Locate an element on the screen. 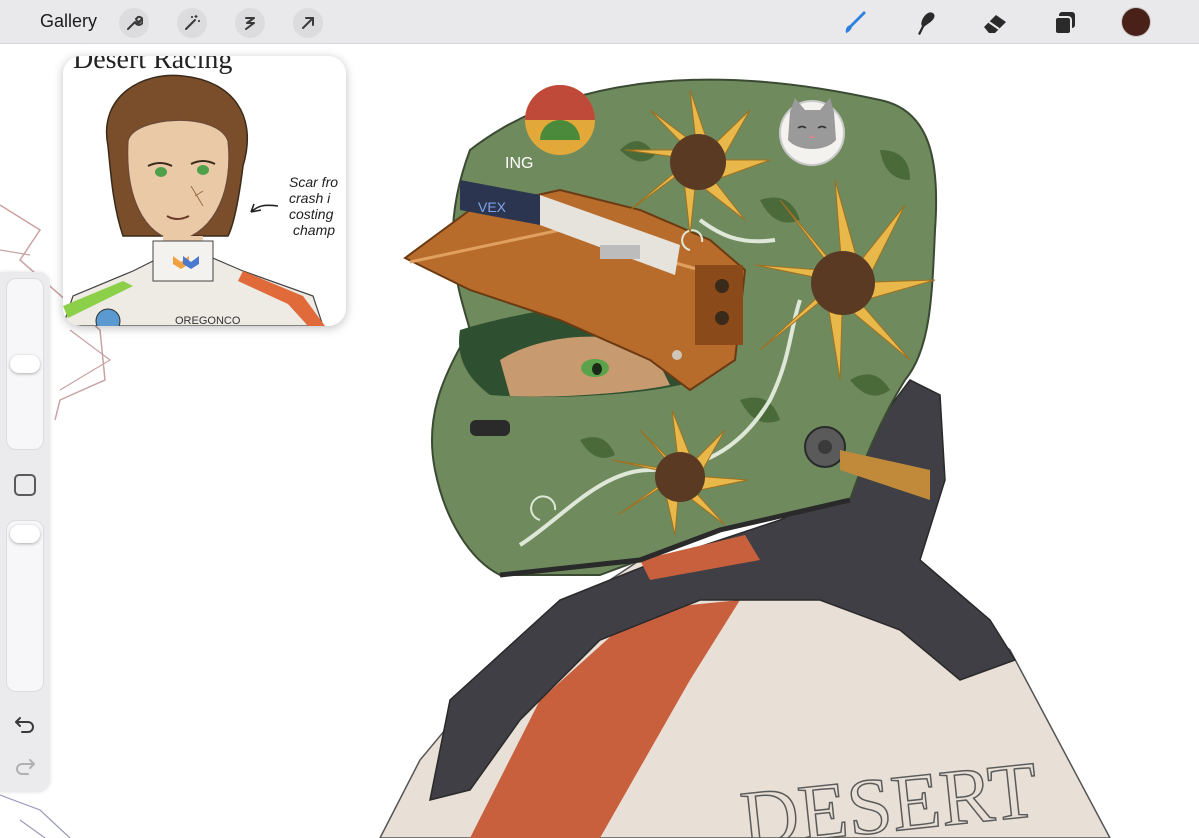 The width and height of the screenshot is (1199, 838). redo-button is located at coordinates (25, 766).